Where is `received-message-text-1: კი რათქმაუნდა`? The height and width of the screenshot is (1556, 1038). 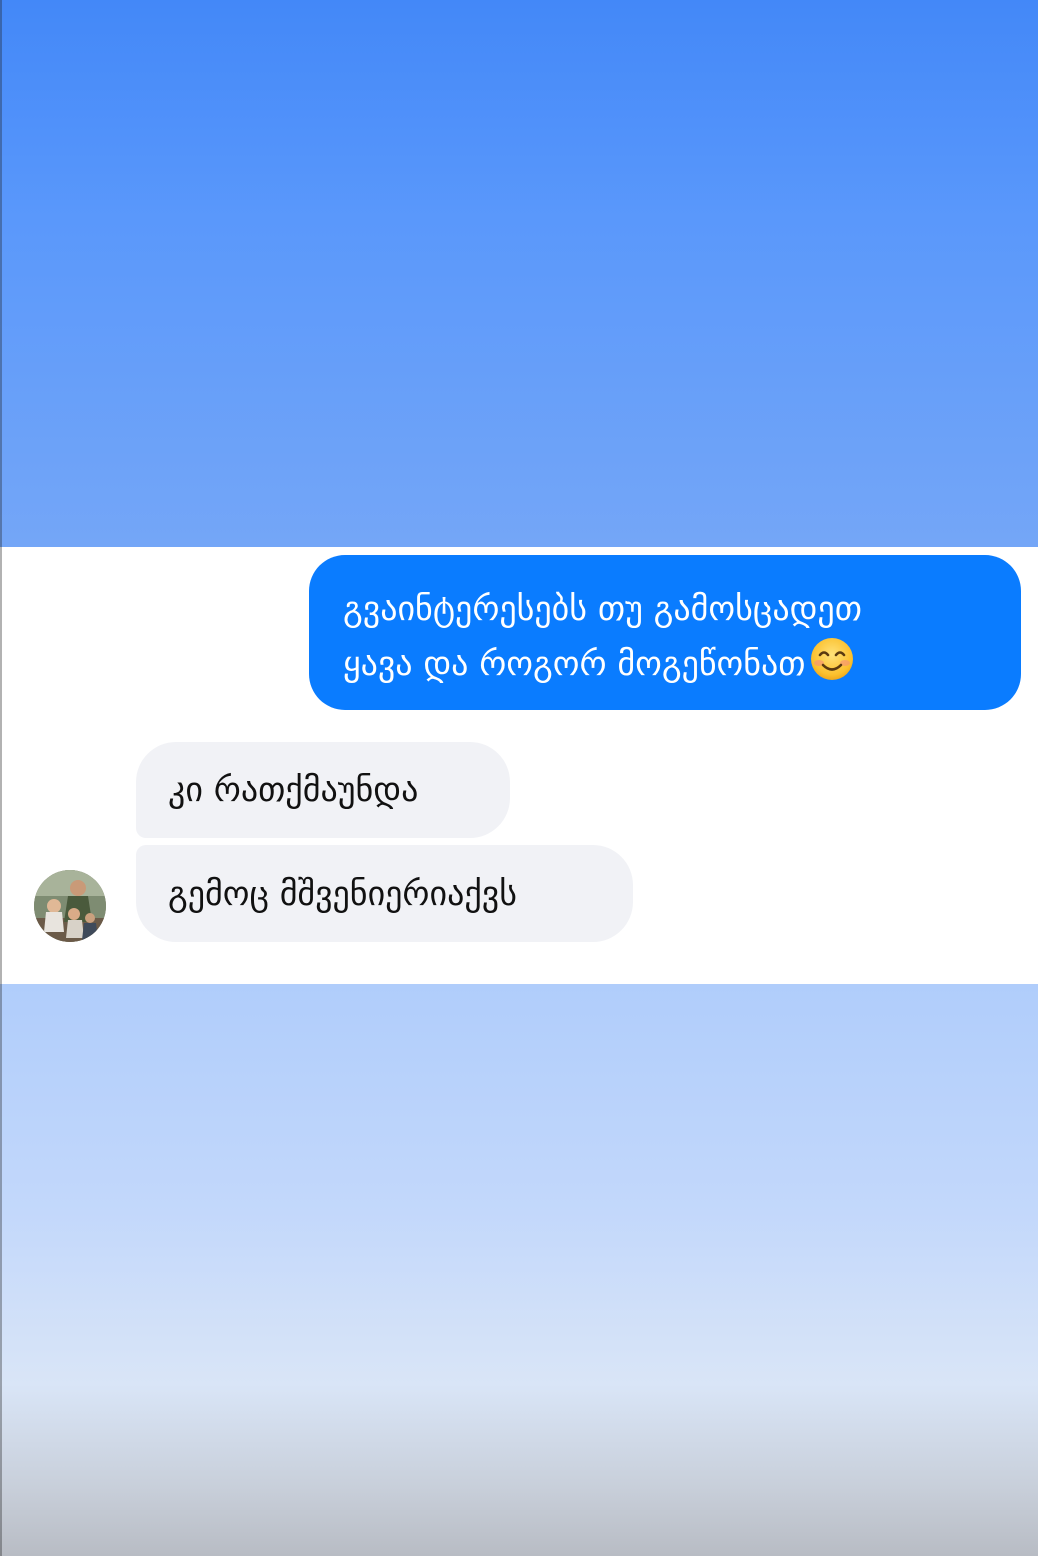 received-message-text-1: კი რათქმაუნდა is located at coordinates (293, 790).